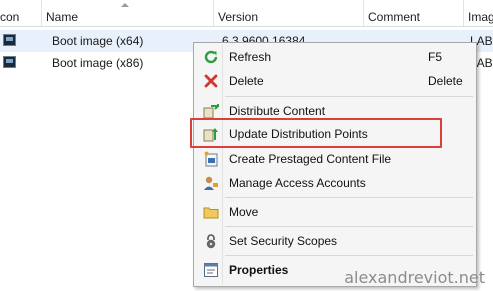  Describe the element at coordinates (335, 183) in the screenshot. I see `menu-item-manage-access-accounts: Manage Access Accounts` at that location.